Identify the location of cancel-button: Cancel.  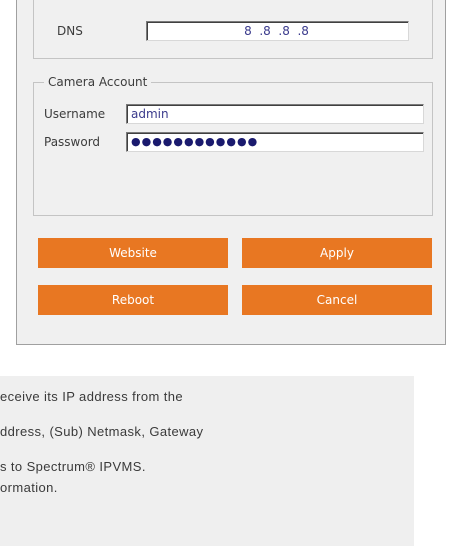
(337, 300).